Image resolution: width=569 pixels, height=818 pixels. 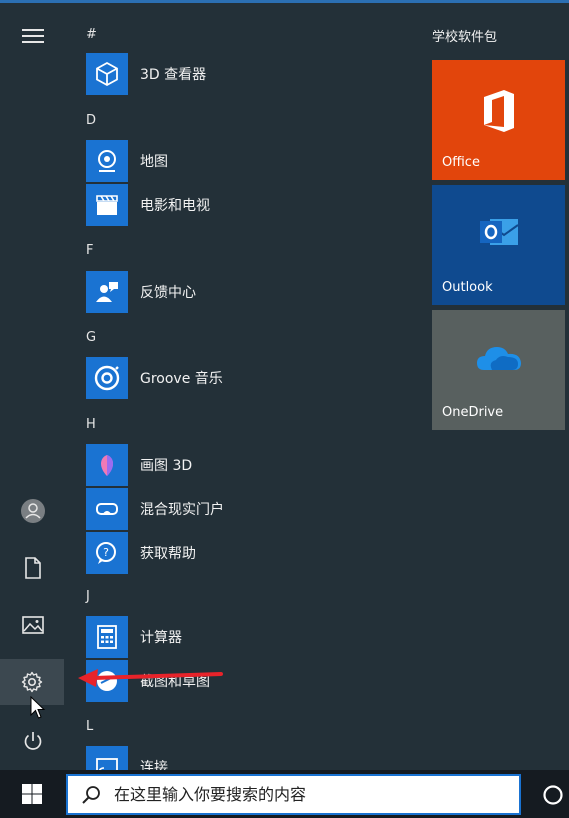 I want to click on app-item-maps: 地图, so click(x=246, y=161).